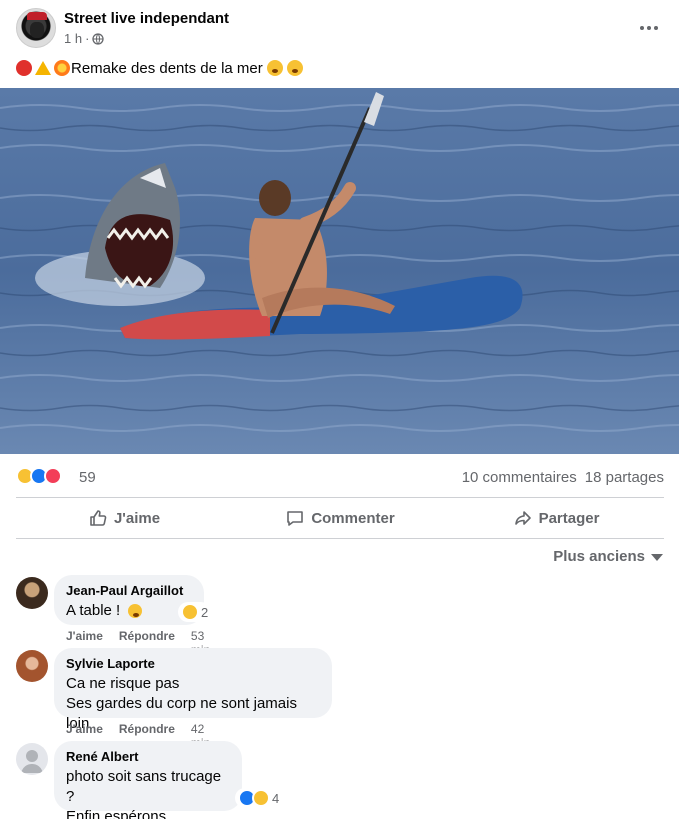  What do you see at coordinates (148, 757) in the screenshot?
I see `commenter-name: René Albert` at bounding box center [148, 757].